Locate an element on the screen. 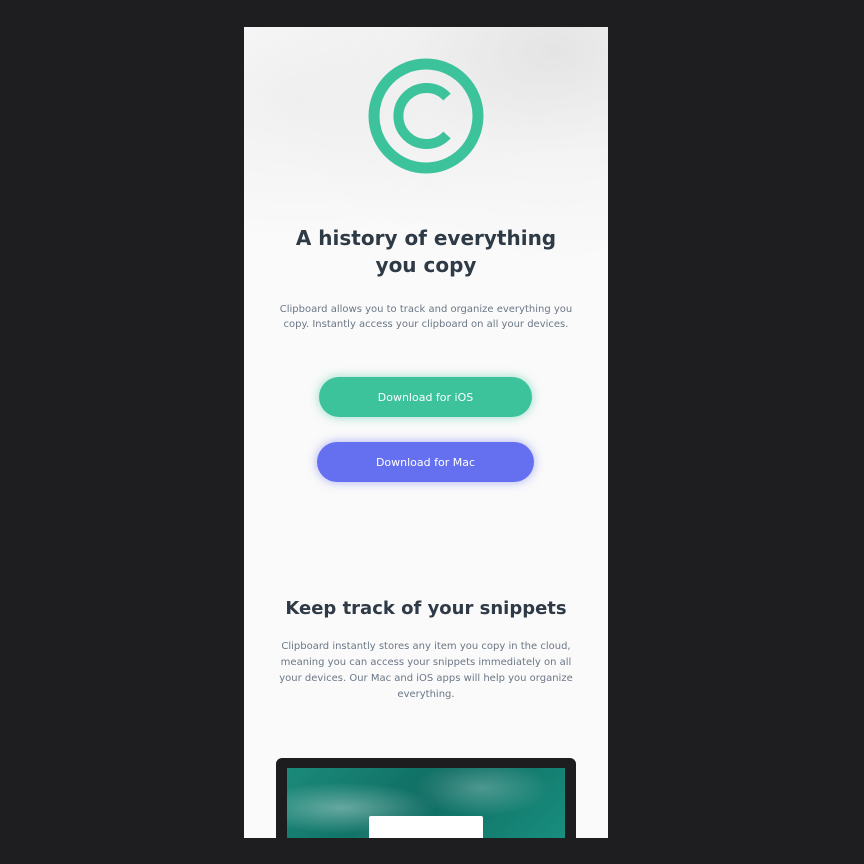 The image size is (864, 864). snippets-title: Keep track of your snippets is located at coordinates (426, 608).